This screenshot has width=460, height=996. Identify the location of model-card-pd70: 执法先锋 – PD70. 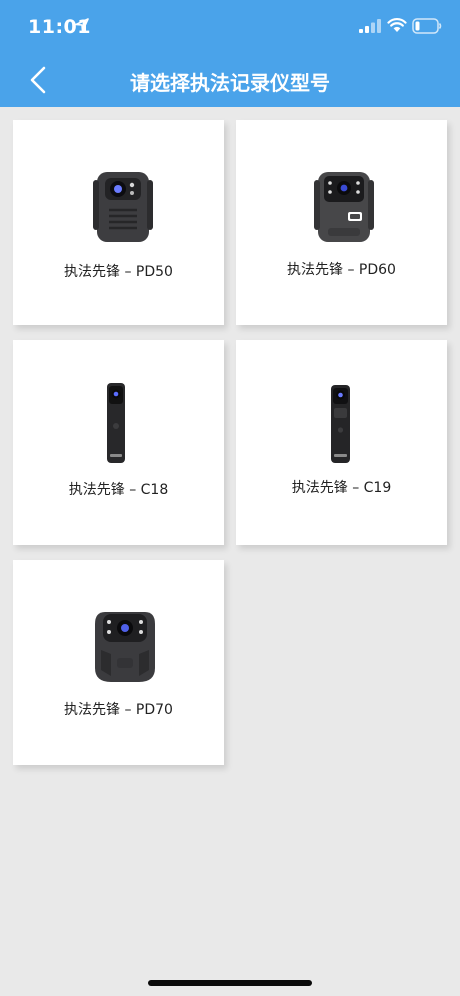
(118, 662).